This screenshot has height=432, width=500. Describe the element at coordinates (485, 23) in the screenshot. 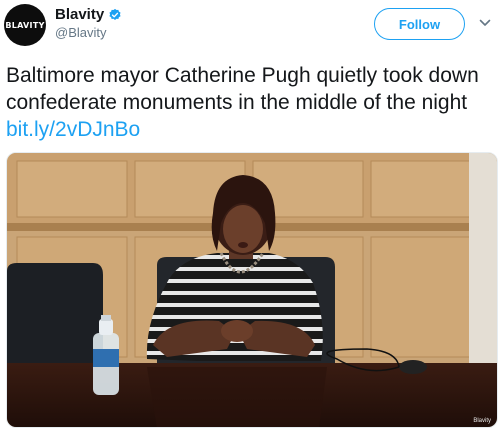

I see `chevron-down-icon` at that location.